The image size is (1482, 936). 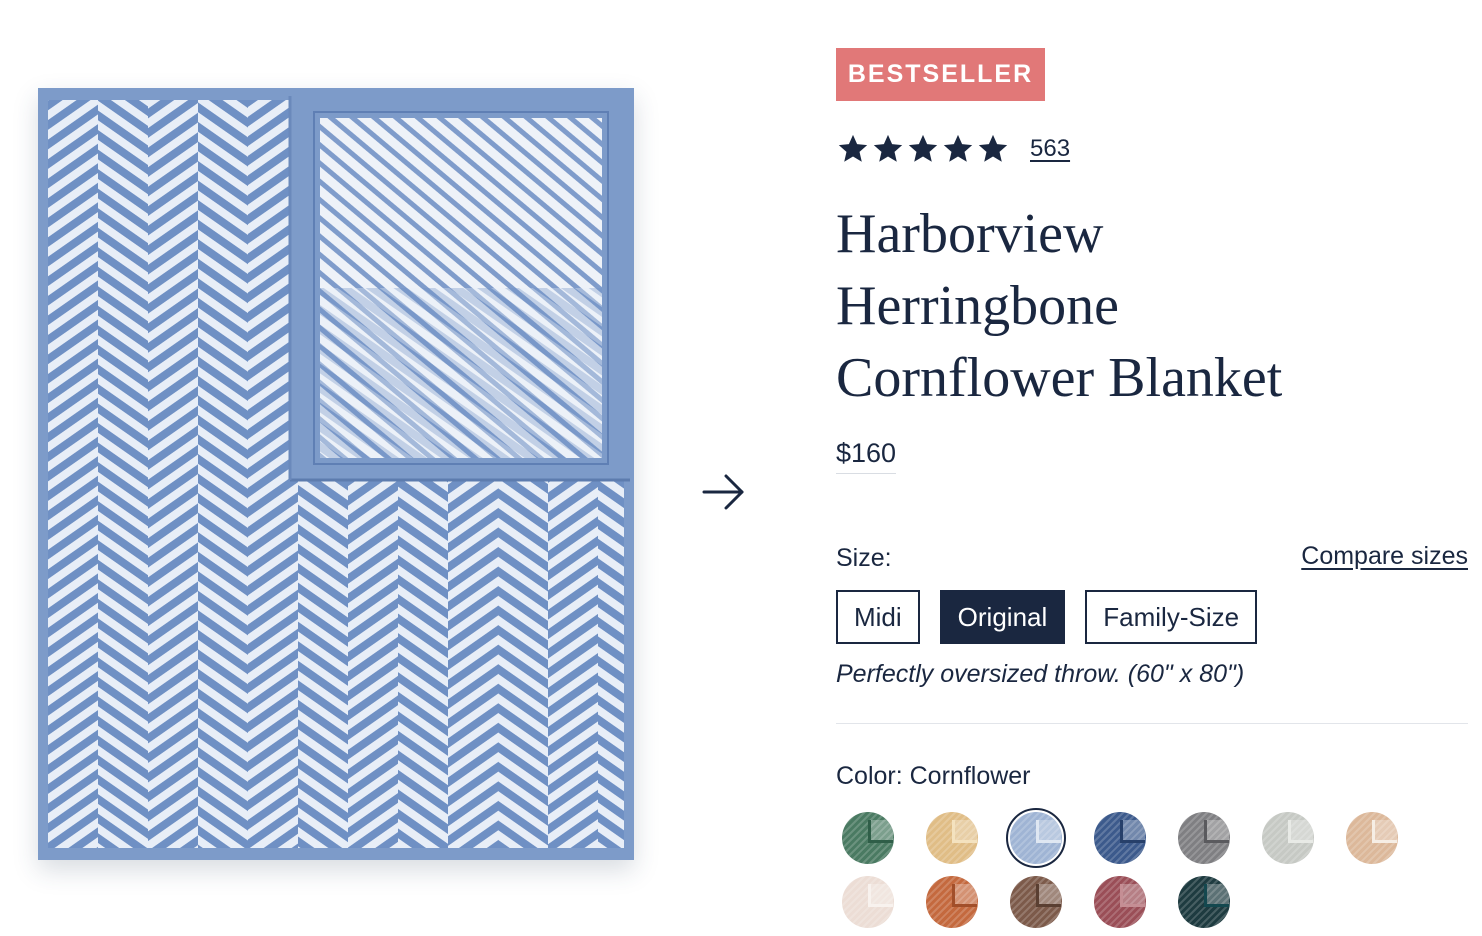 I want to click on color-swatch-navy-blue, so click(x=1120, y=838).